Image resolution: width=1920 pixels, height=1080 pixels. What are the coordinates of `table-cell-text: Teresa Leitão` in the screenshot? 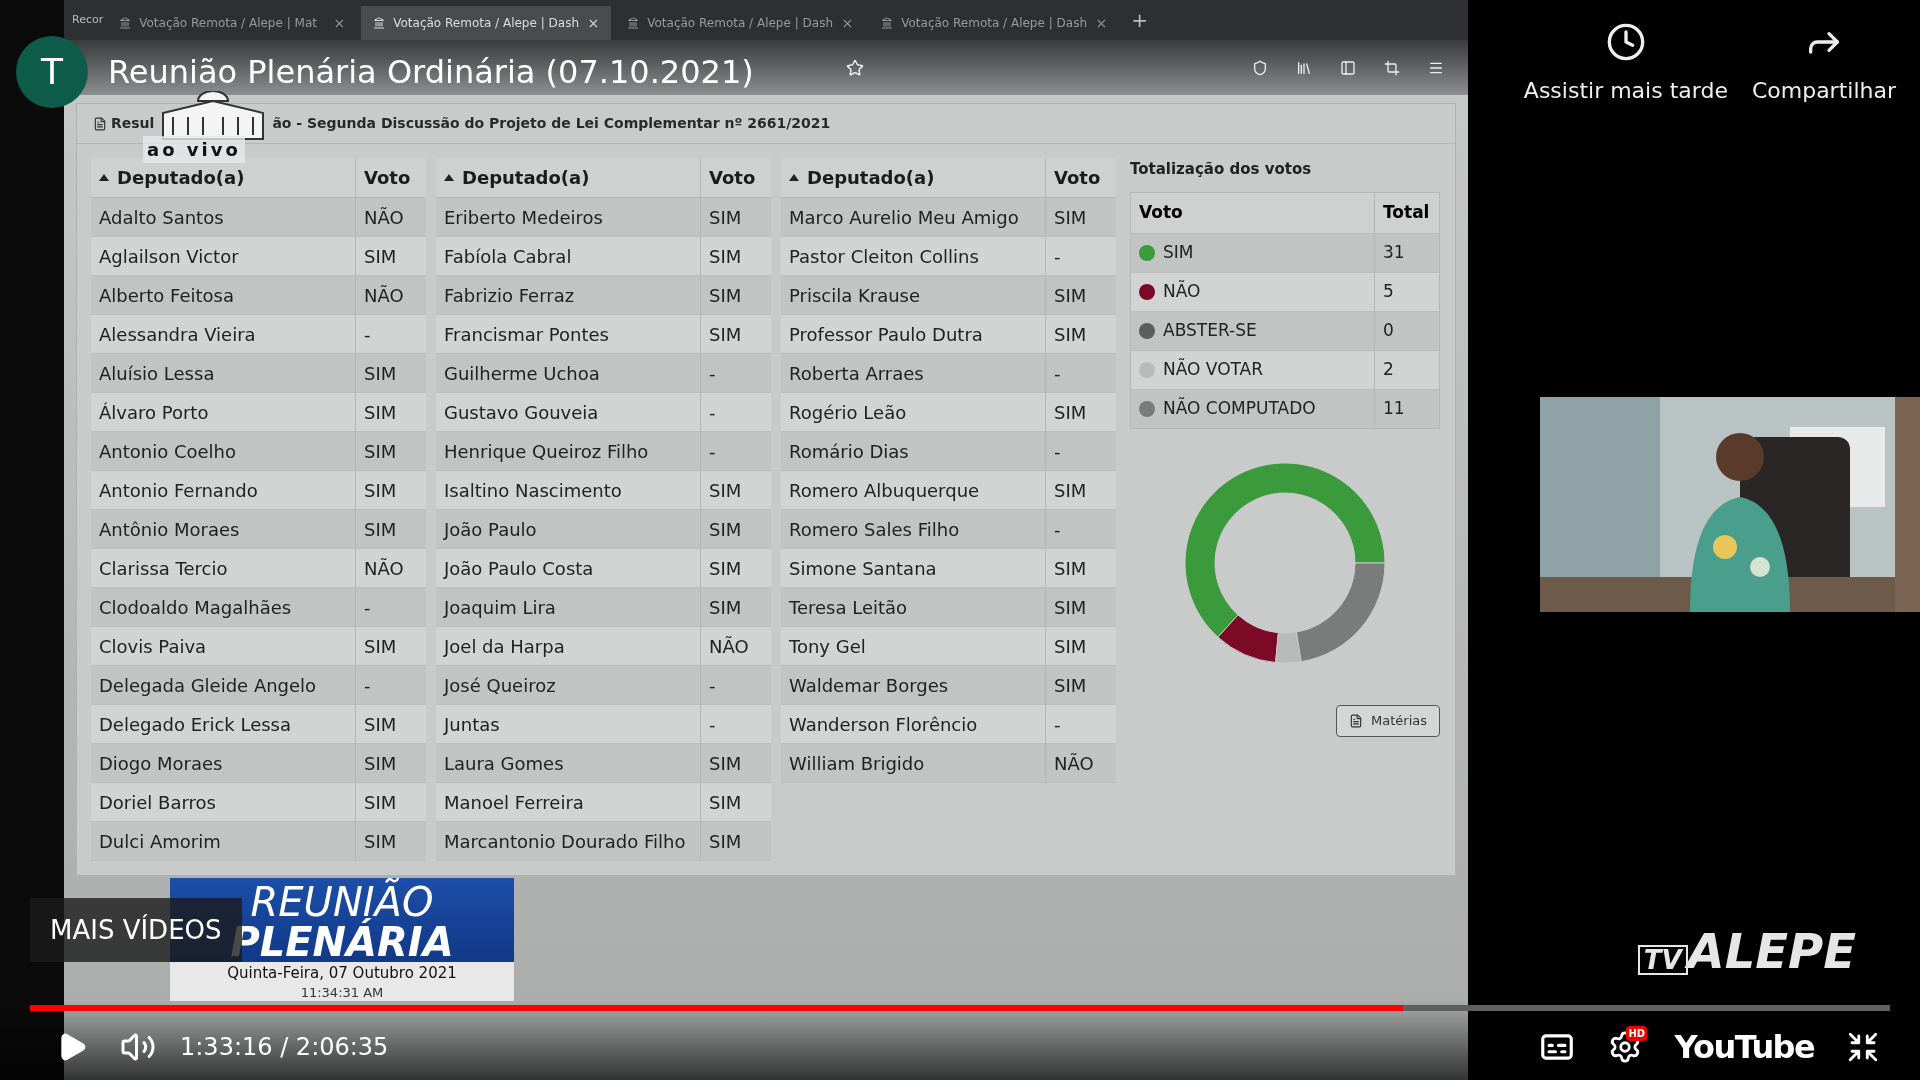 It's located at (848, 607).